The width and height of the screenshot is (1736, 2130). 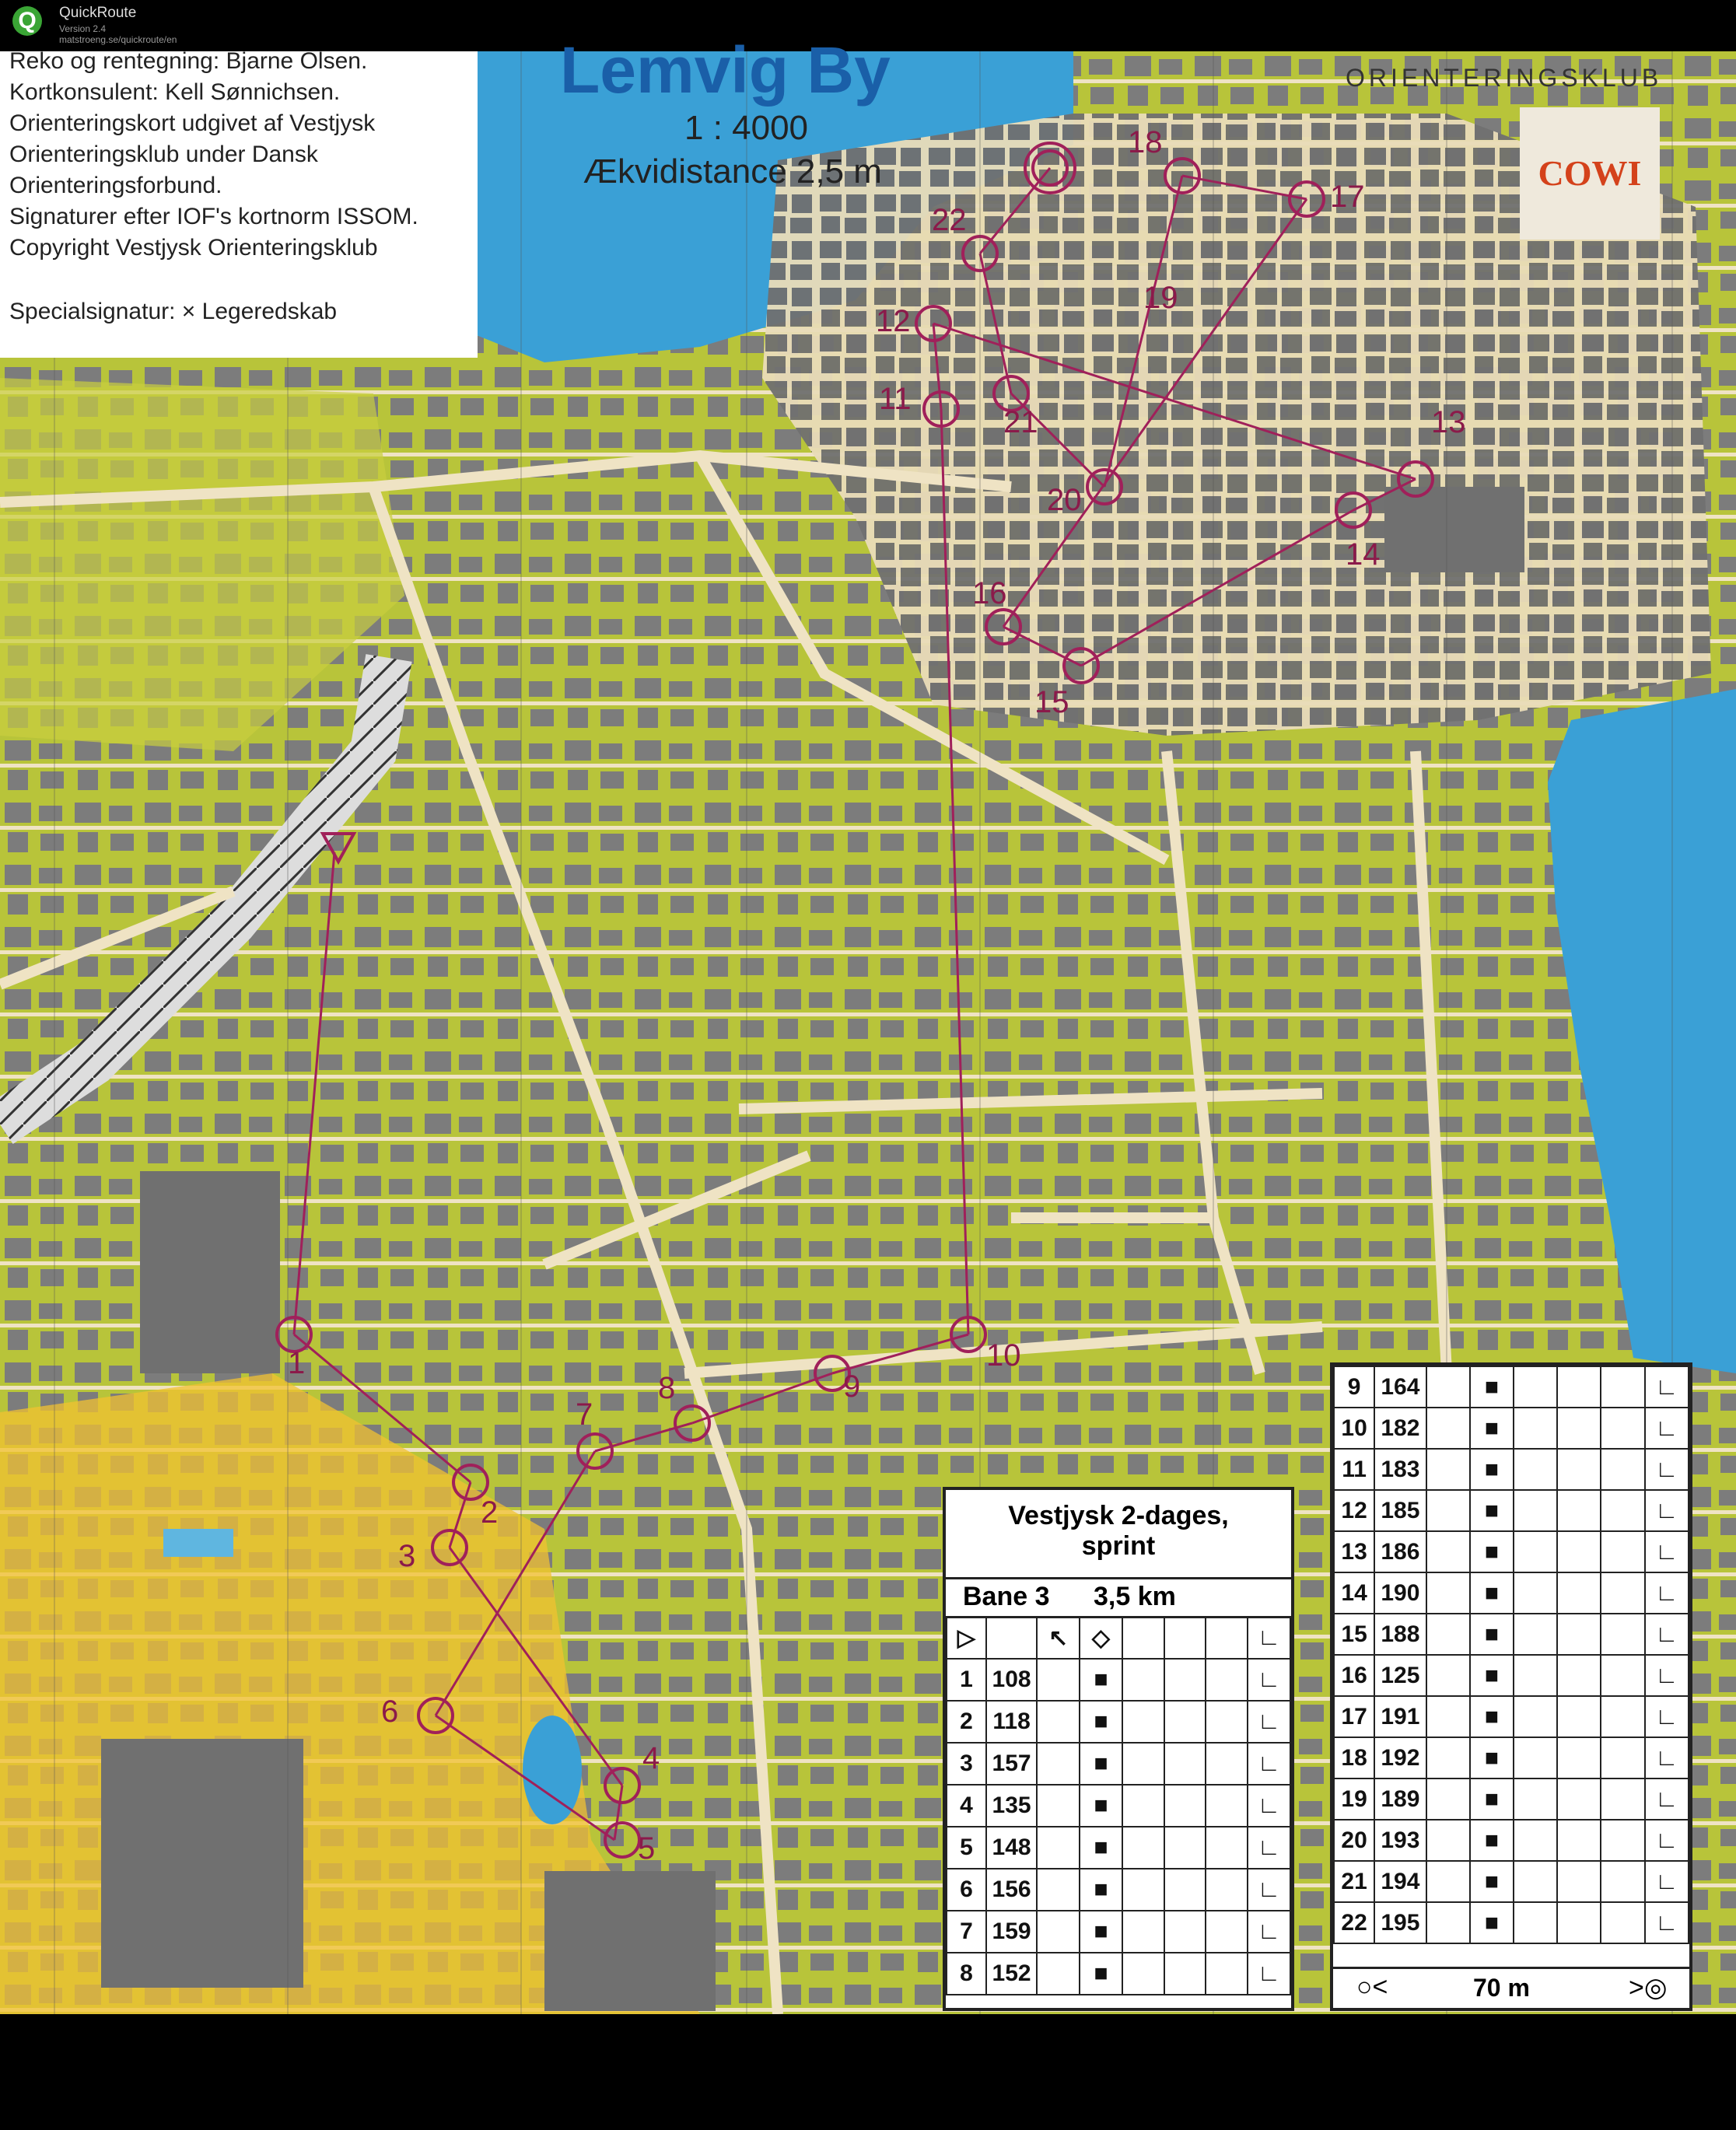 I want to click on control-row: 4 135 ■ ∟, so click(x=1119, y=1806).